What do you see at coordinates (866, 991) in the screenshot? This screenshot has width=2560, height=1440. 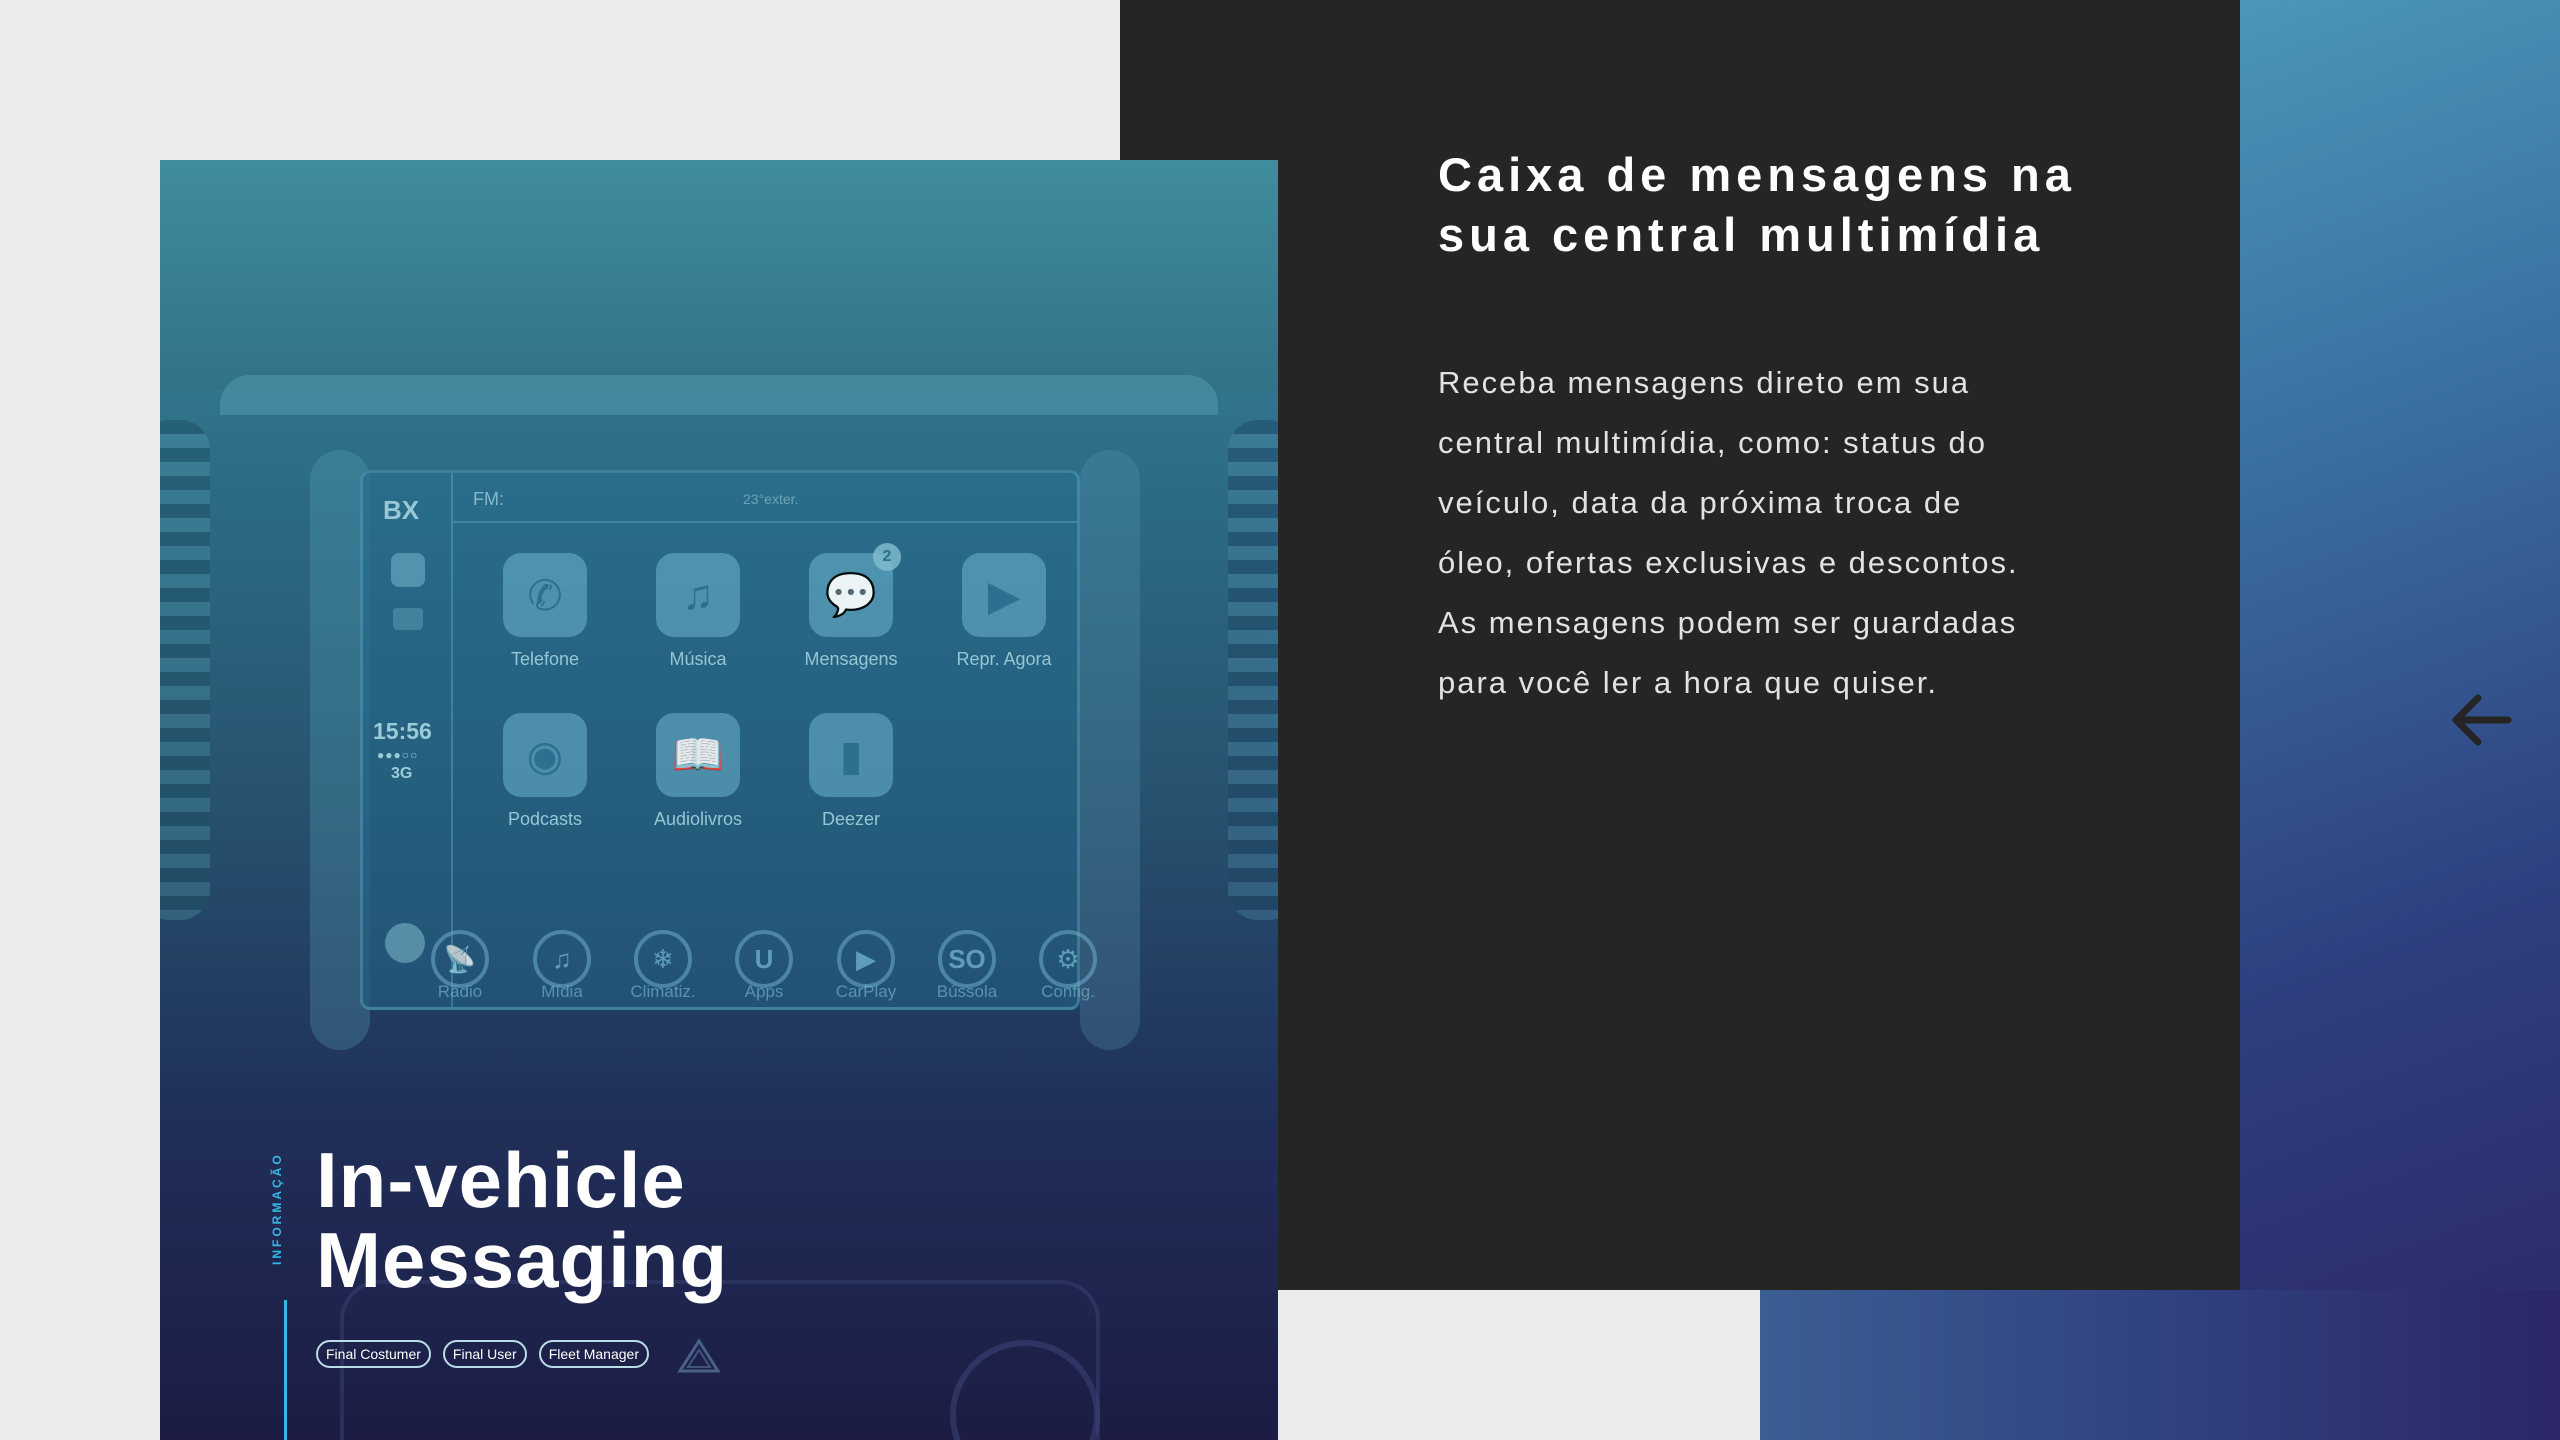 I see `dock-label: CarPlay` at bounding box center [866, 991].